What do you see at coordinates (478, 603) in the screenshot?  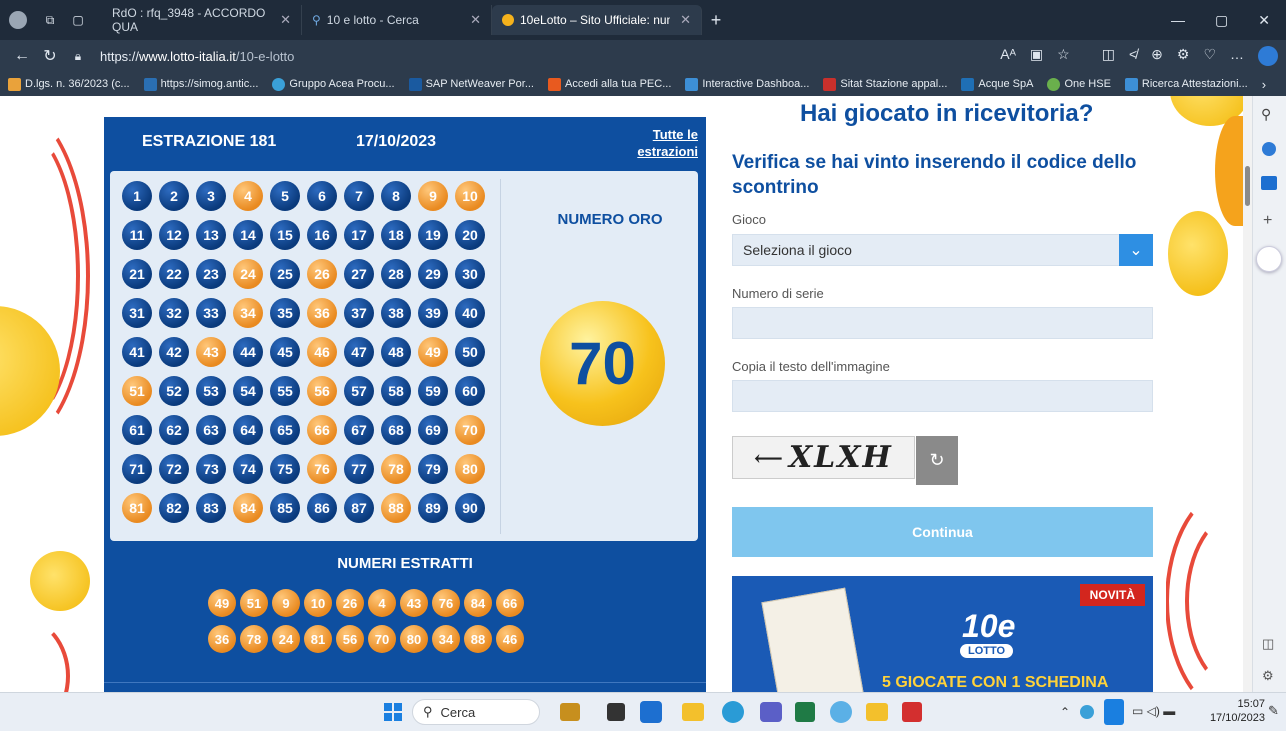 I see `extracted-number: 84` at bounding box center [478, 603].